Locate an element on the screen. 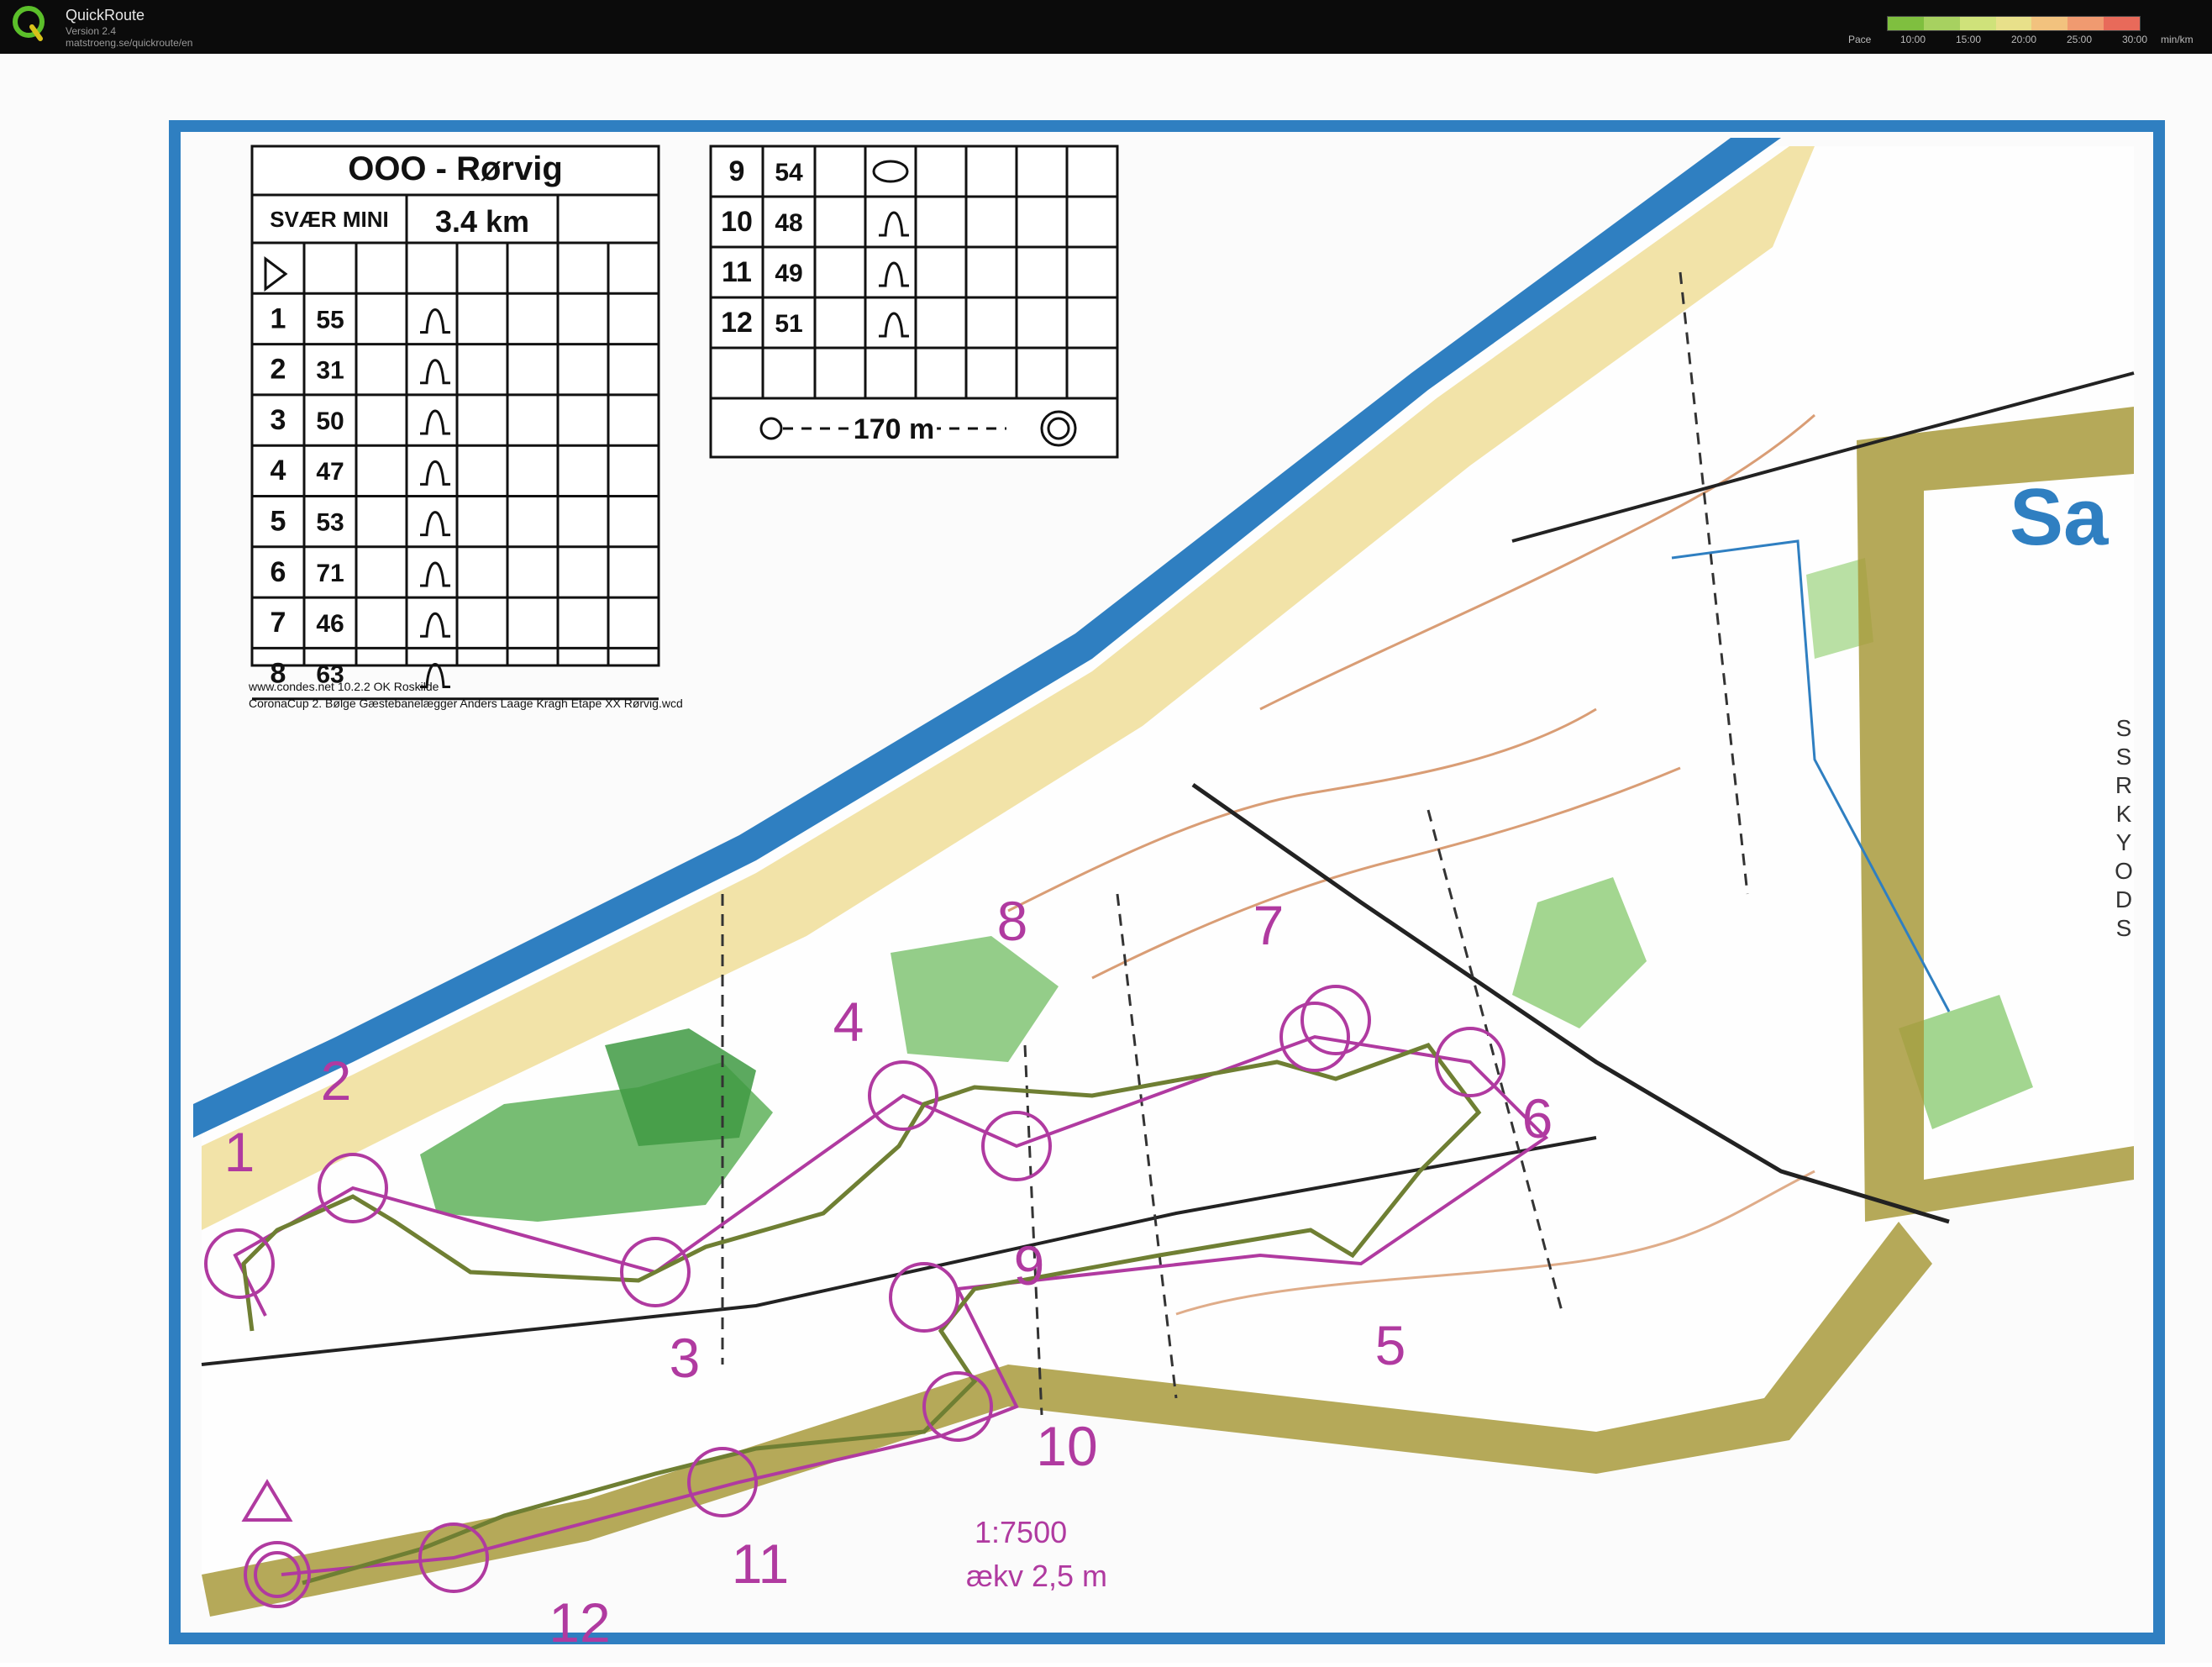  sheet-control-number: 9 is located at coordinates (737, 171).